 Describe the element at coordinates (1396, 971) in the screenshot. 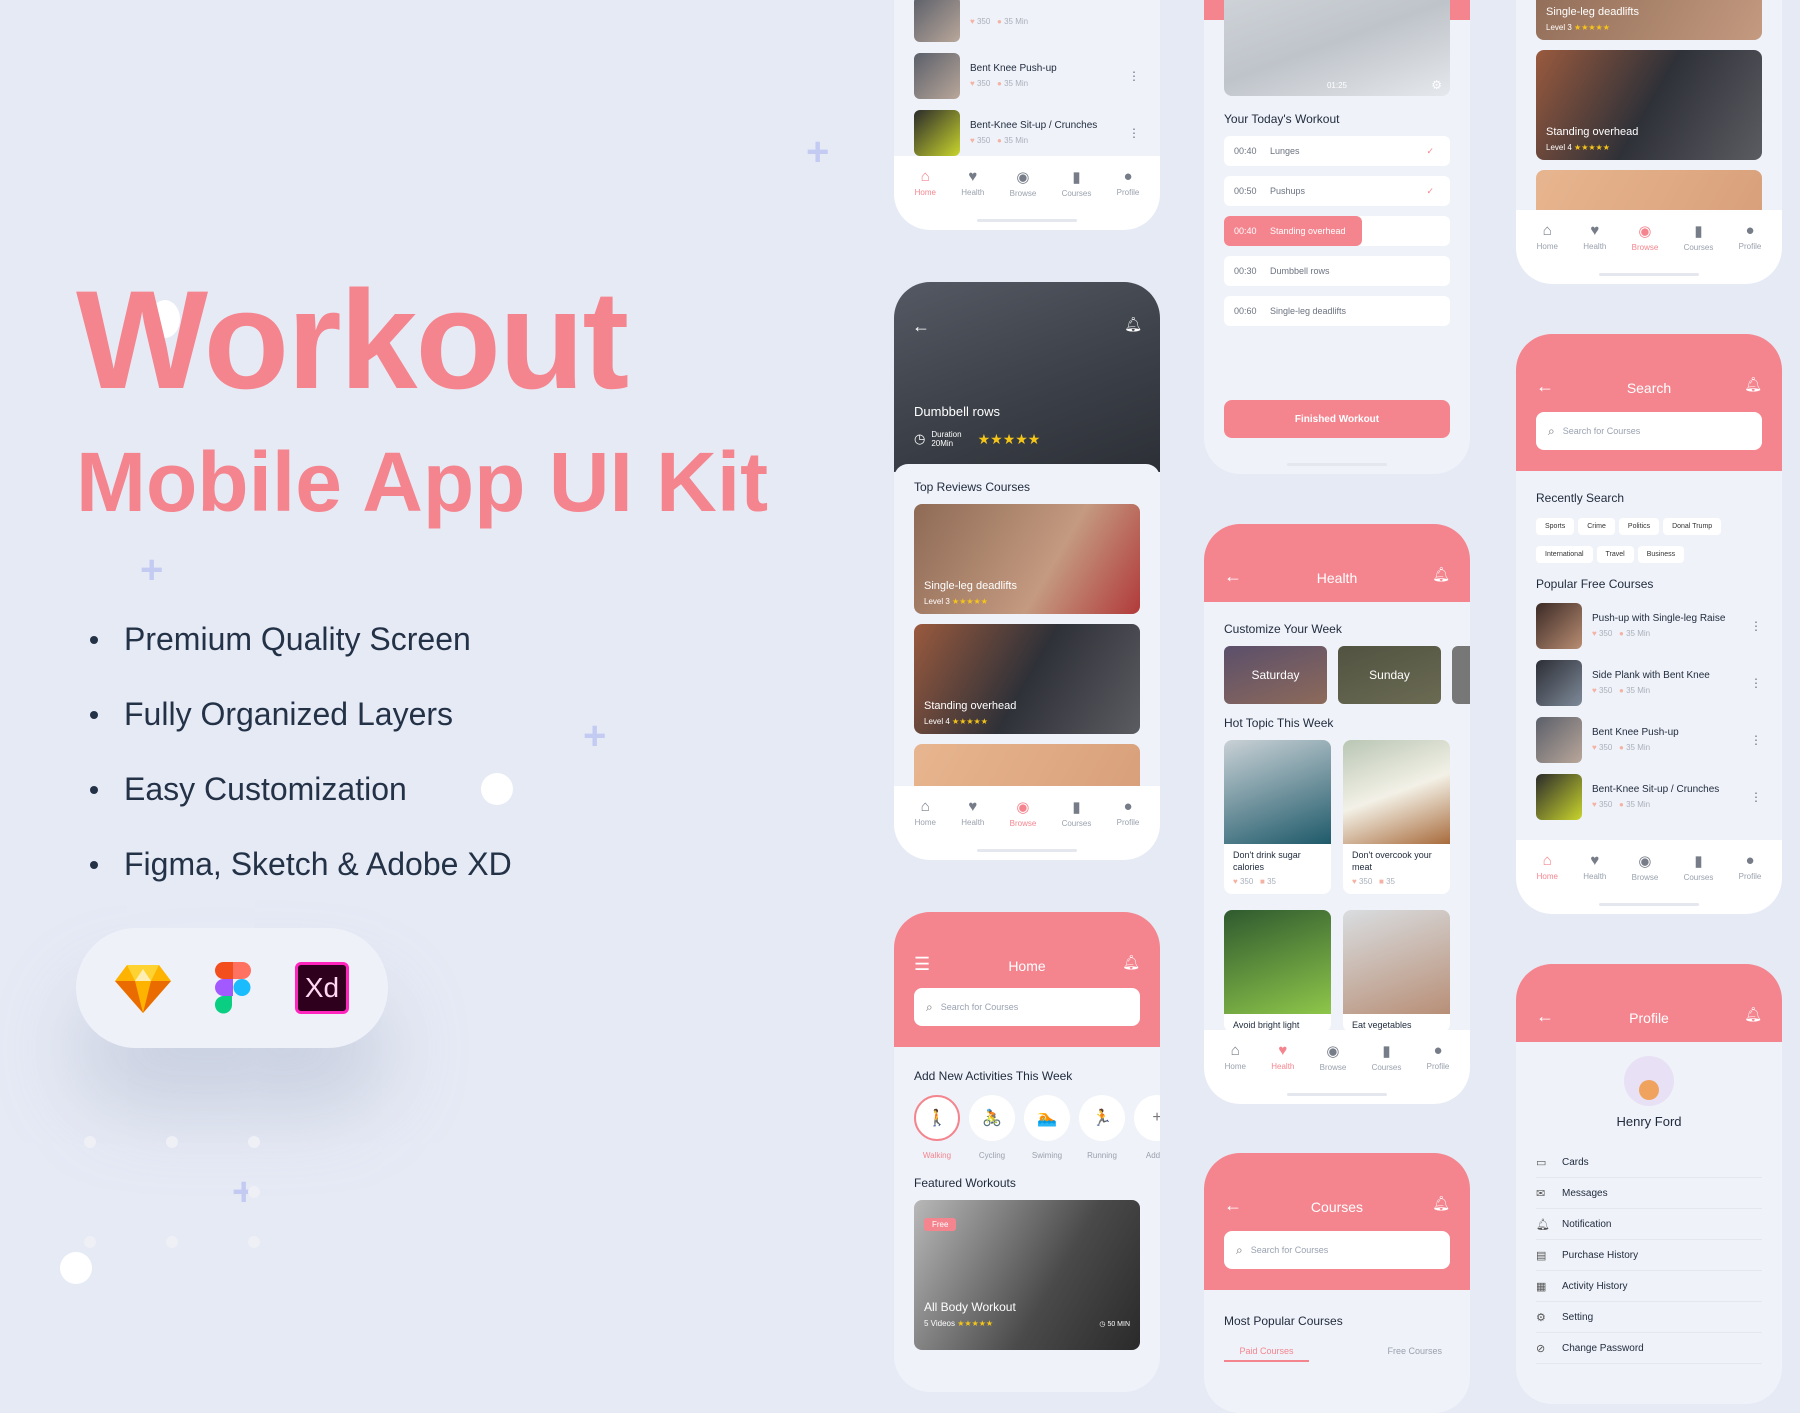

I see `topic-card: Eat vegetables` at that location.